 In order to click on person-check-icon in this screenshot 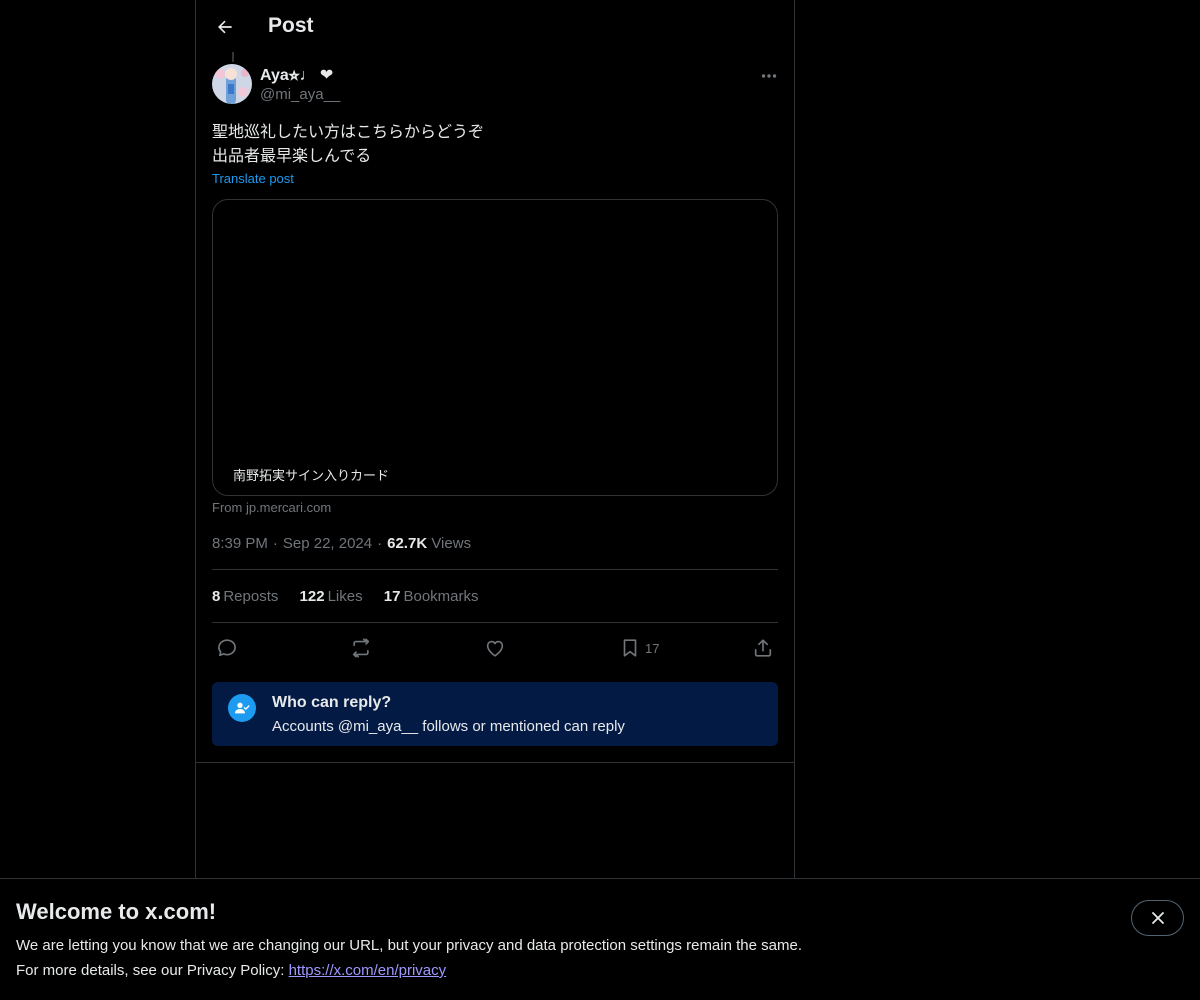, I will do `click(242, 708)`.